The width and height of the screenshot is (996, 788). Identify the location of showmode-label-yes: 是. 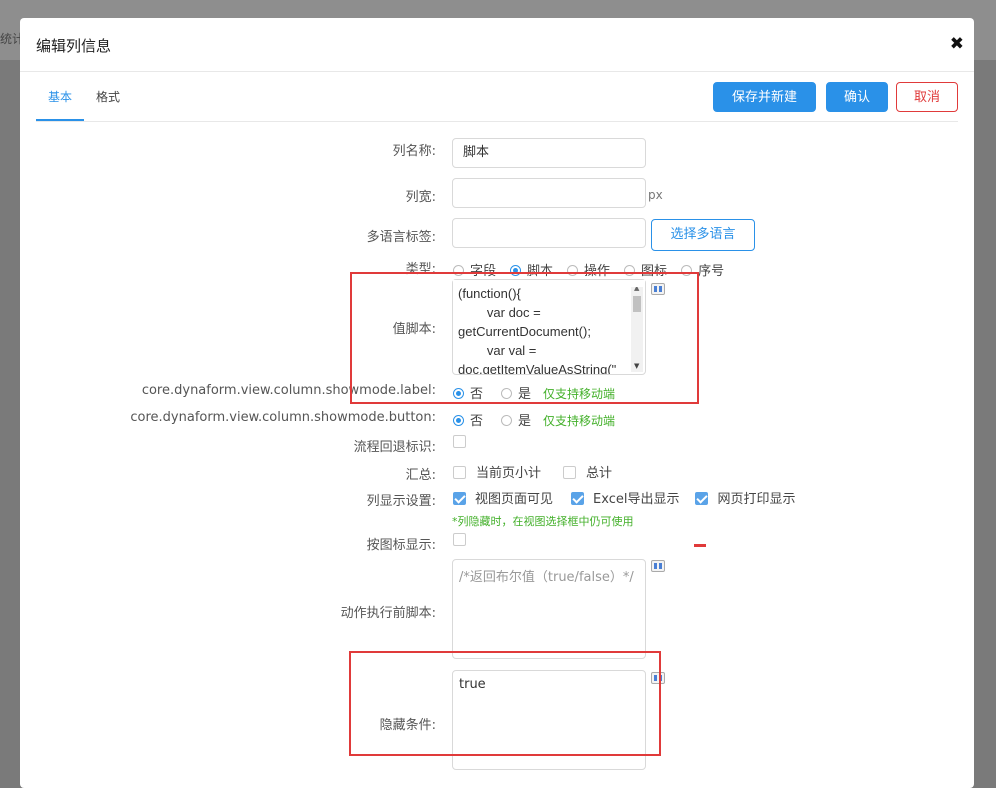
(516, 392).